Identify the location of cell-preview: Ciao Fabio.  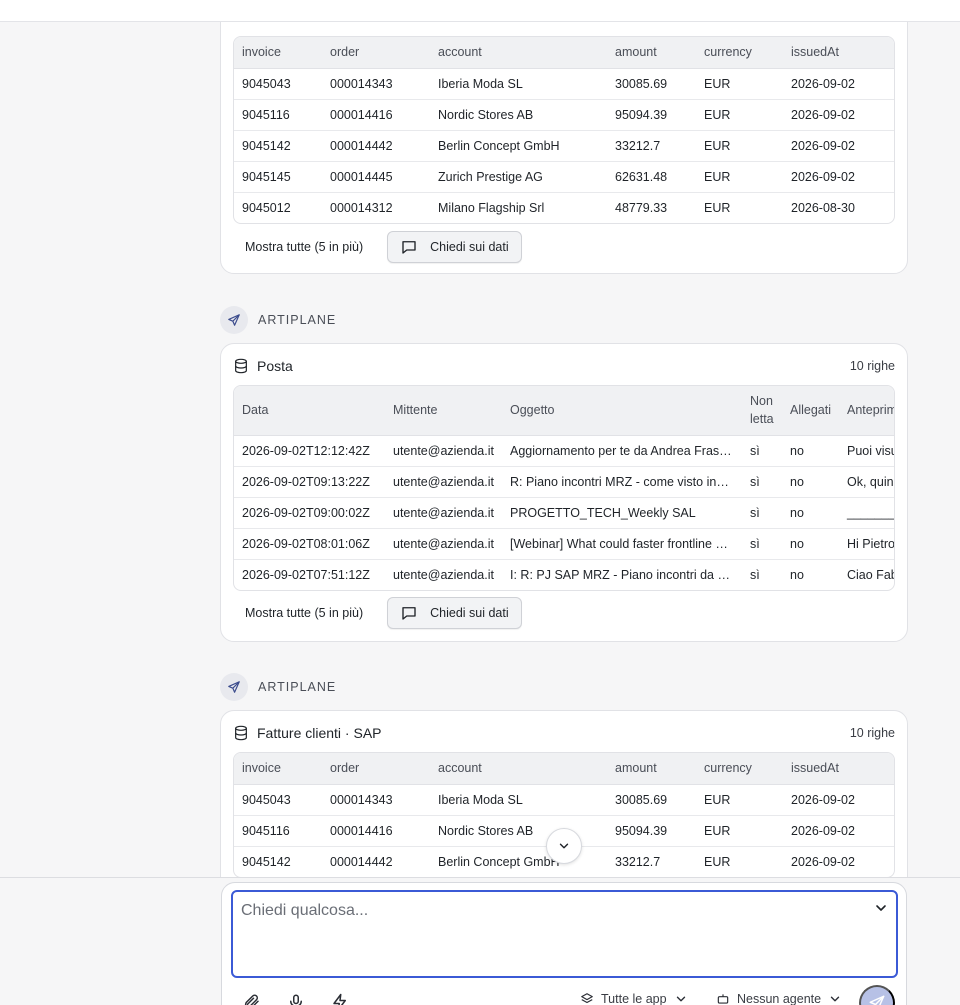
(870, 574).